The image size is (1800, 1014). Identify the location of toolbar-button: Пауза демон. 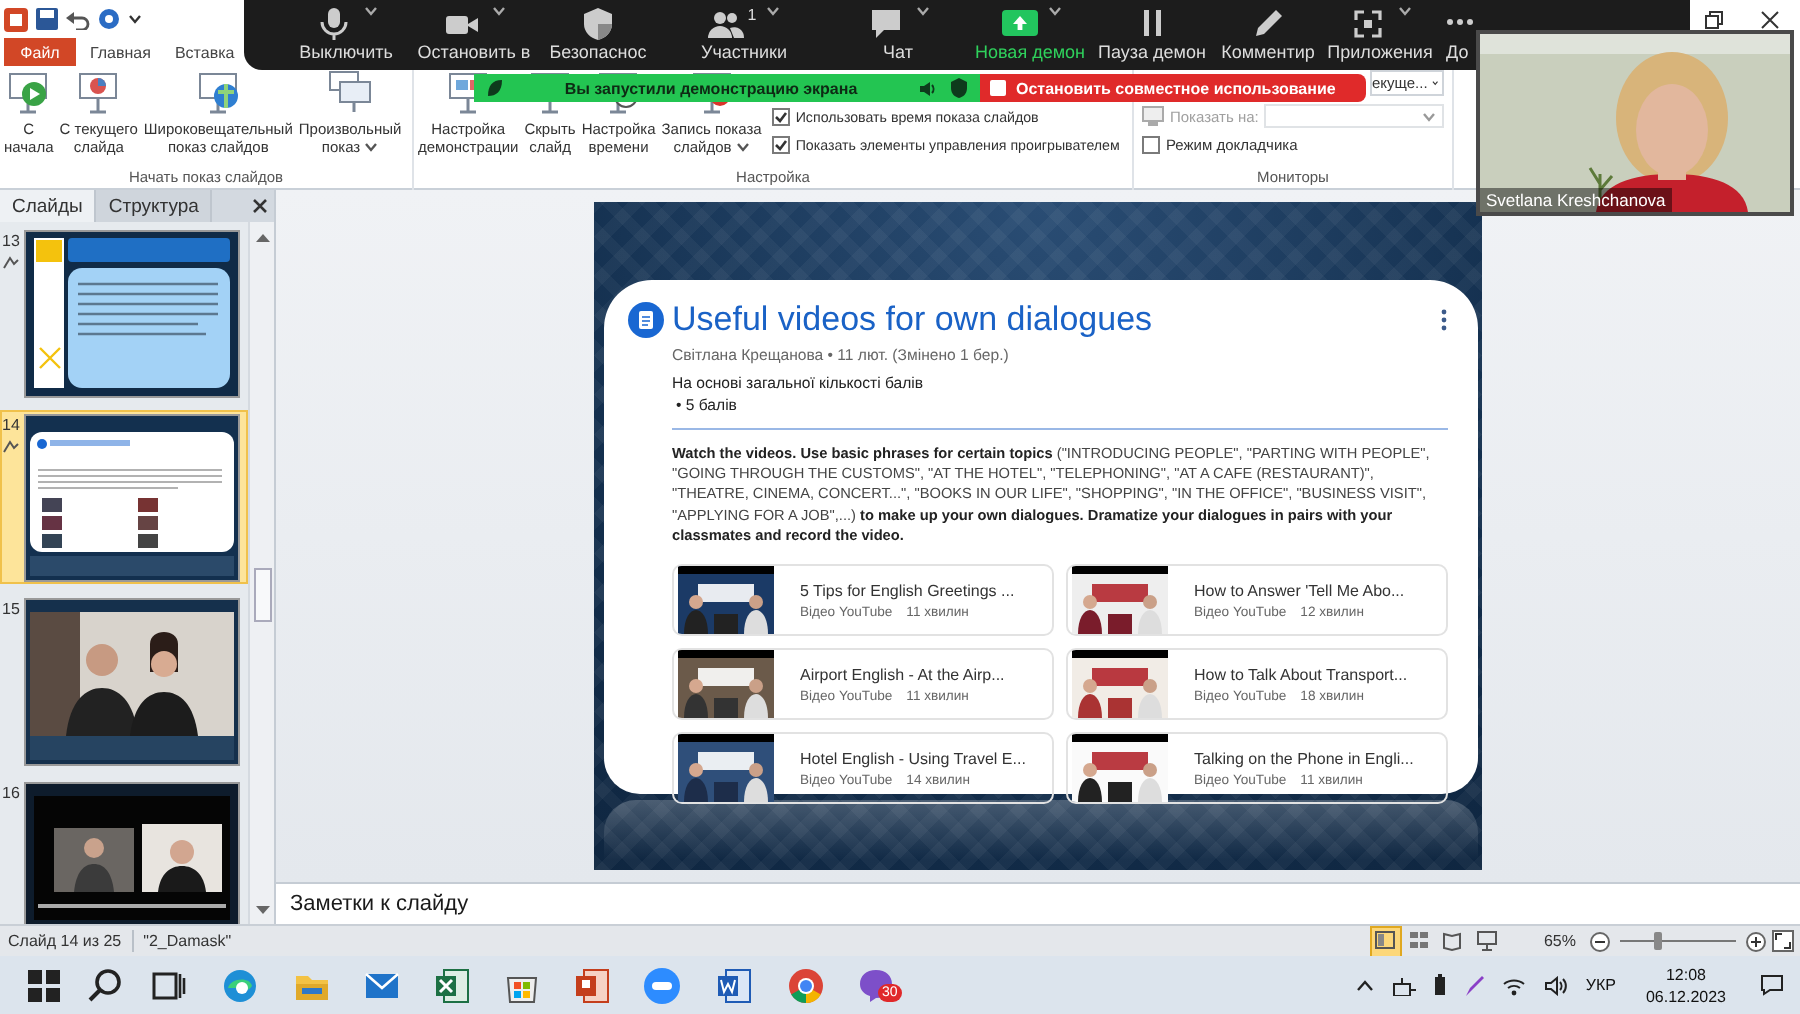
(1152, 35).